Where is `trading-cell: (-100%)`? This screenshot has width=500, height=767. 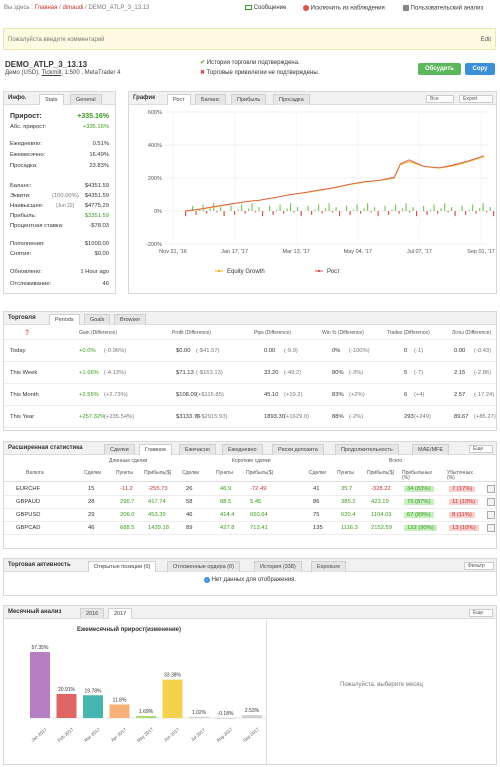 trading-cell: (-100%) is located at coordinates (359, 351).